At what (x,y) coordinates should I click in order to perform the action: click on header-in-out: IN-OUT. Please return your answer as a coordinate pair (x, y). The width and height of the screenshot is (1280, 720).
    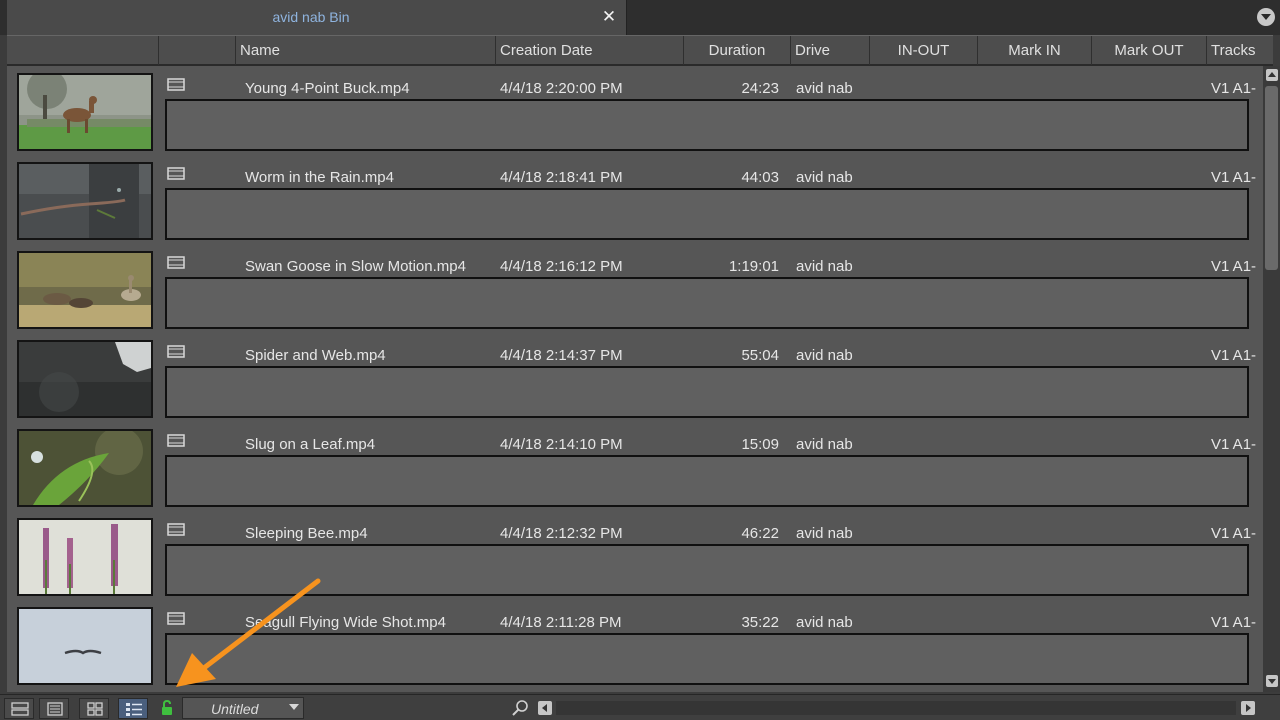
    Looking at the image, I should click on (924, 50).